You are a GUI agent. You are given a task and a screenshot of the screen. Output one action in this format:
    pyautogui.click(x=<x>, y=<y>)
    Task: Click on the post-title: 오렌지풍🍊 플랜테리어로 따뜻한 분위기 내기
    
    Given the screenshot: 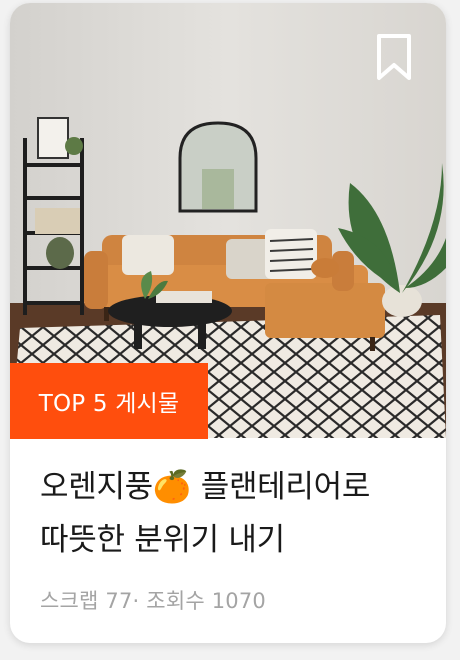 What is the action you would take?
    pyautogui.click(x=237, y=514)
    